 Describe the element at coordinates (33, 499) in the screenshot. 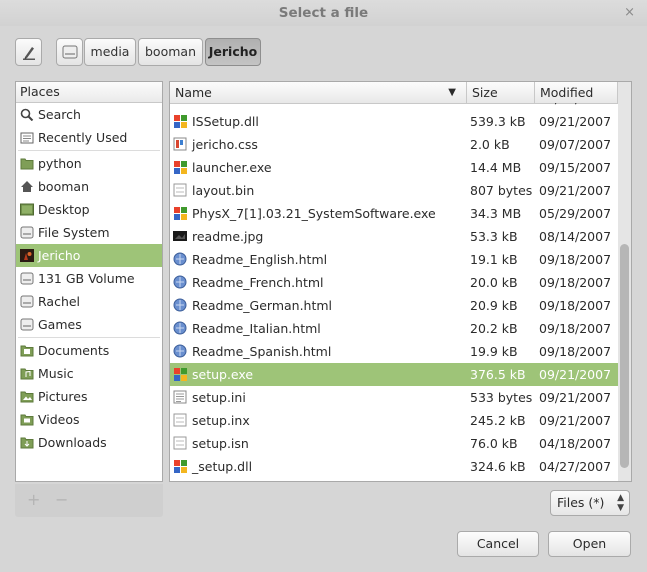

I see `add-place-button: +` at that location.